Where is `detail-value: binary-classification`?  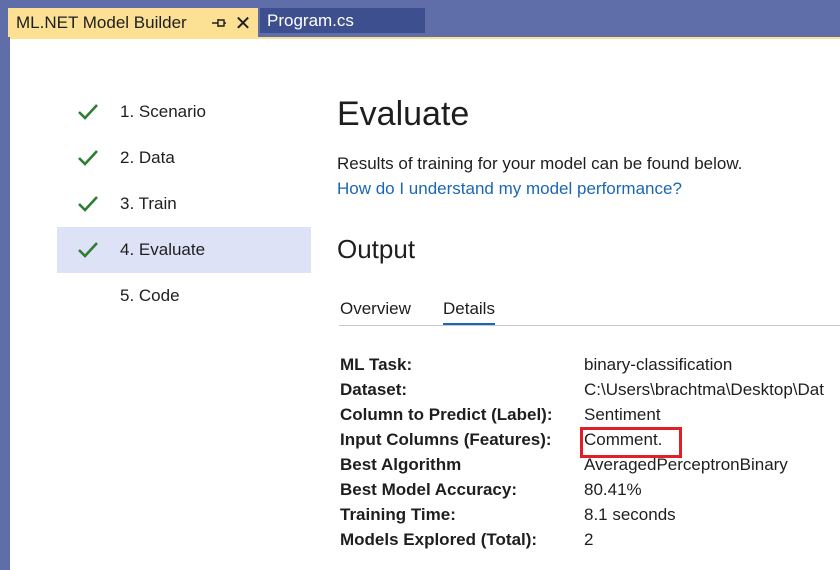 detail-value: binary-classification is located at coordinates (658, 364).